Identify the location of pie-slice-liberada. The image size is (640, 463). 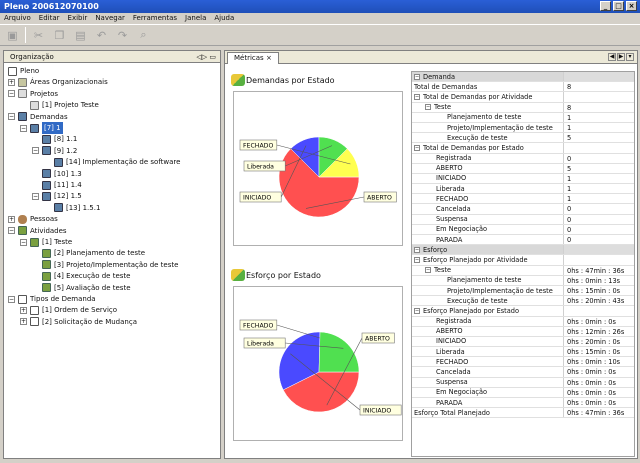
(339, 352).